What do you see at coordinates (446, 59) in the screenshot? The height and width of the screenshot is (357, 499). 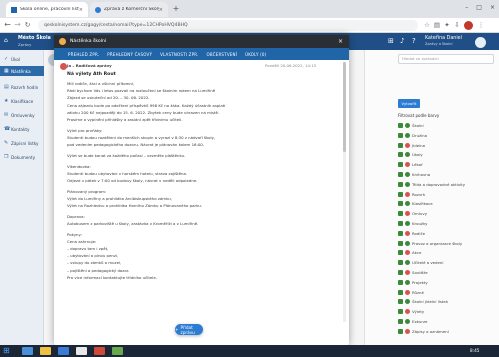 I see `search-input: Hledat ve zprávách` at bounding box center [446, 59].